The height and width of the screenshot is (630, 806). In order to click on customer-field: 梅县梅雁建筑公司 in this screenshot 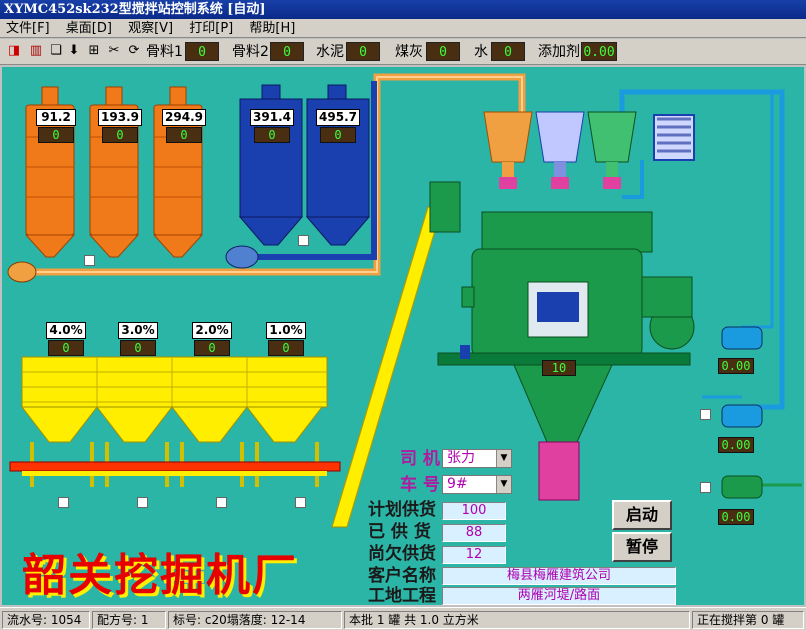, I will do `click(559, 576)`.